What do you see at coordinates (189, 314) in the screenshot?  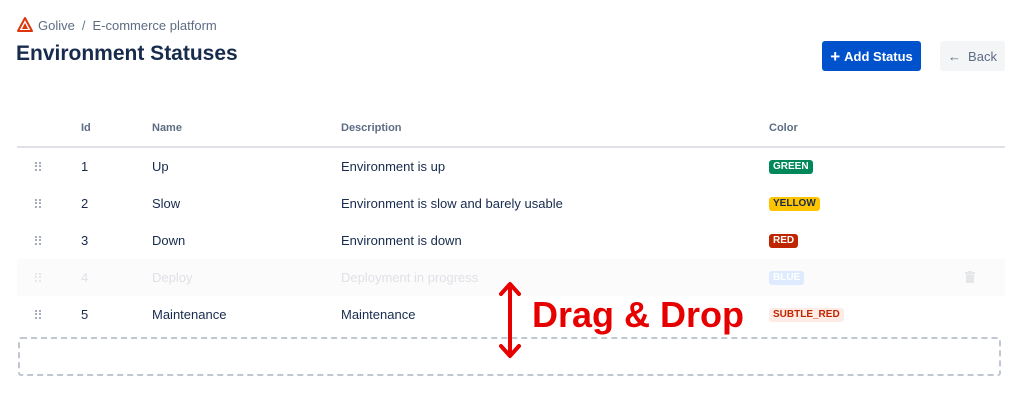 I see `row-name: Maintenance` at bounding box center [189, 314].